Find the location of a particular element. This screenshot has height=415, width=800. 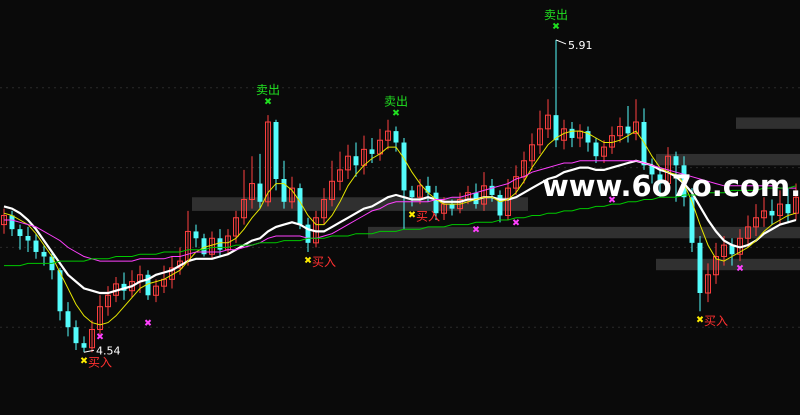

low-price-label: 4.54 is located at coordinates (108, 350).